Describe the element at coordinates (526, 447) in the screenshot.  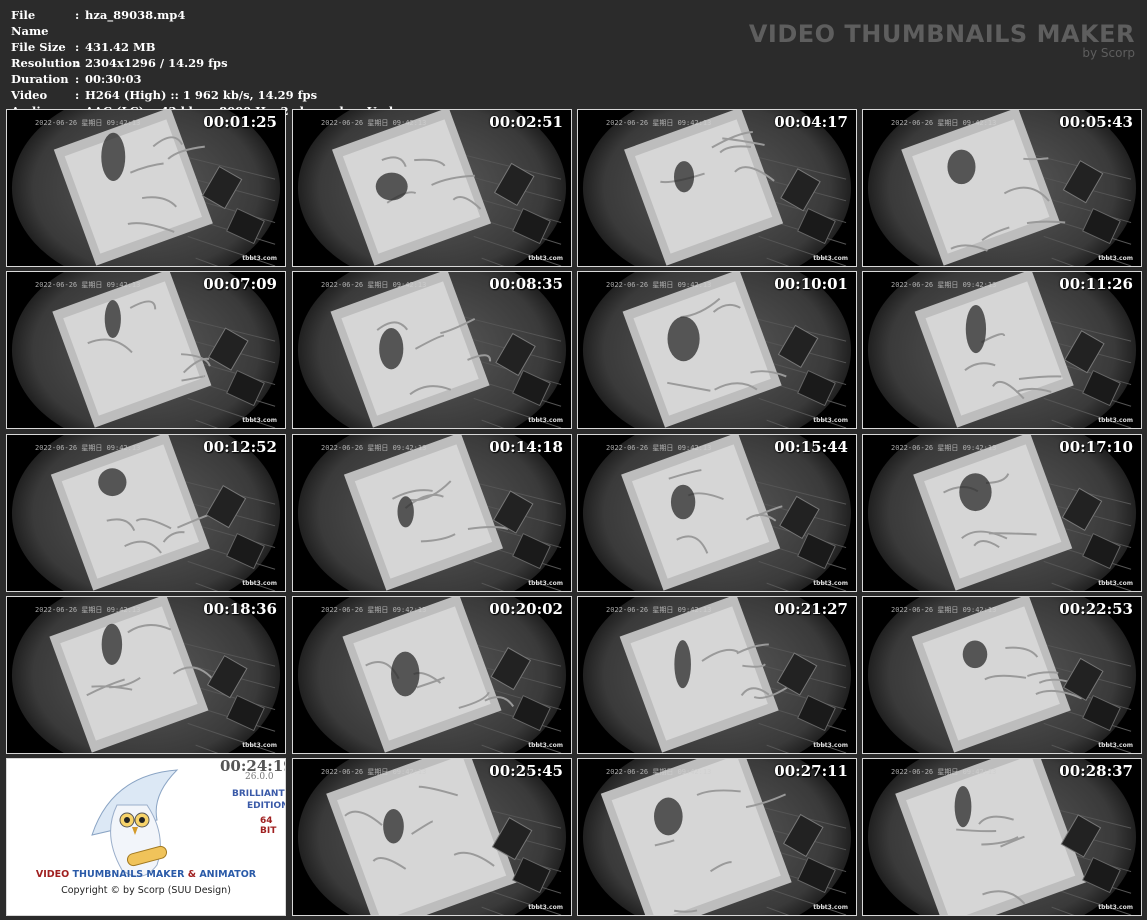
I see `thumbnail-timestamp: 00:14:18` at that location.